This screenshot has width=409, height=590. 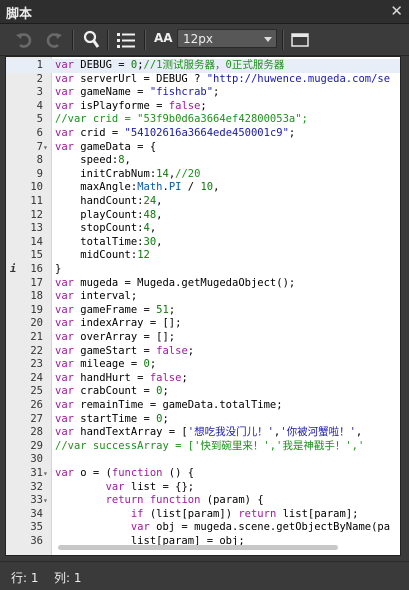 I want to click on redo-icon, so click(x=54, y=40).